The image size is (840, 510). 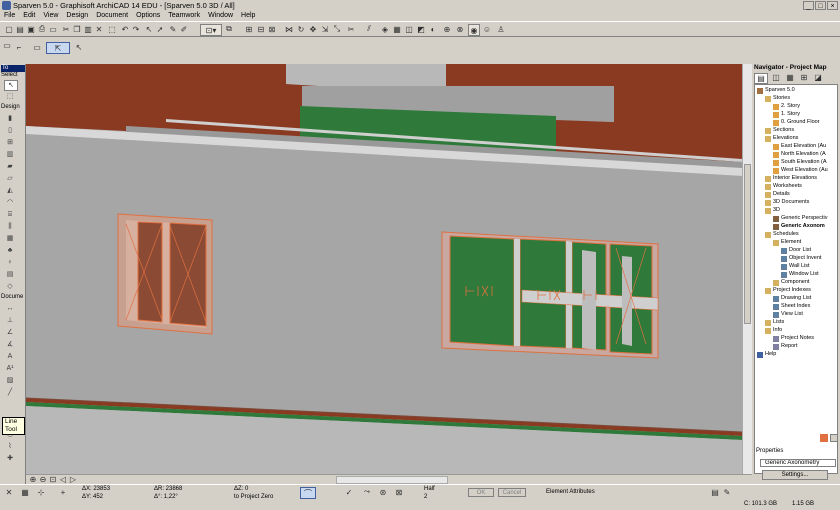 What do you see at coordinates (125, 29) in the screenshot?
I see `undo-icon: ↶` at bounding box center [125, 29].